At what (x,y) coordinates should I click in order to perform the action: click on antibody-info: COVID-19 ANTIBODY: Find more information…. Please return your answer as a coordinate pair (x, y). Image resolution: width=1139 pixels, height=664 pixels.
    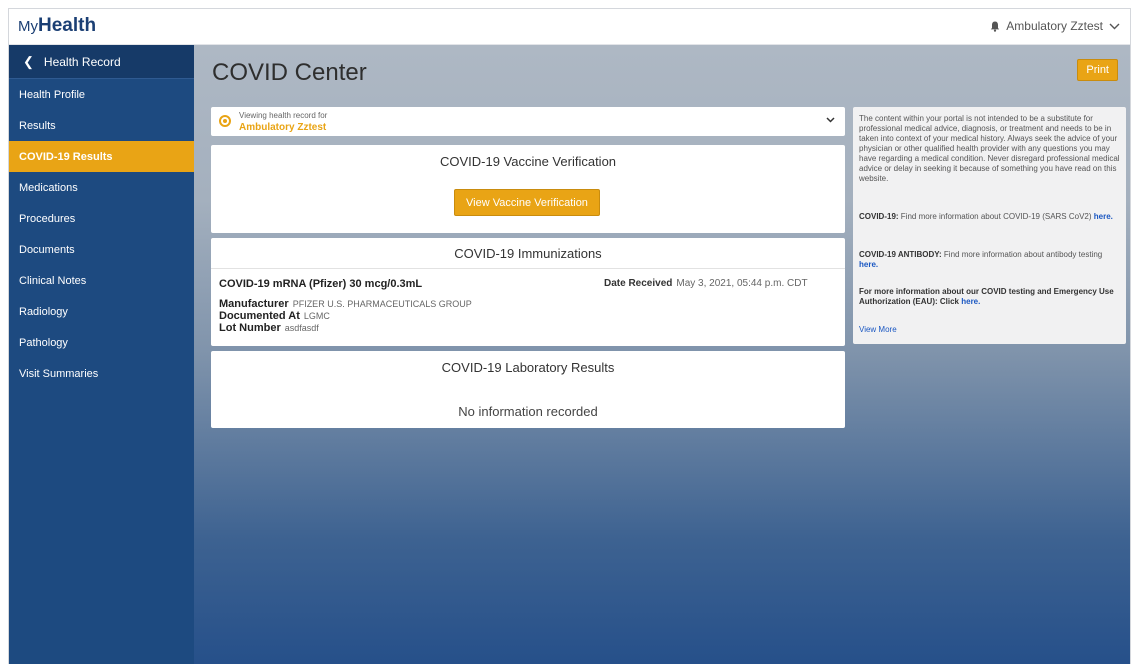
    Looking at the image, I should click on (990, 260).